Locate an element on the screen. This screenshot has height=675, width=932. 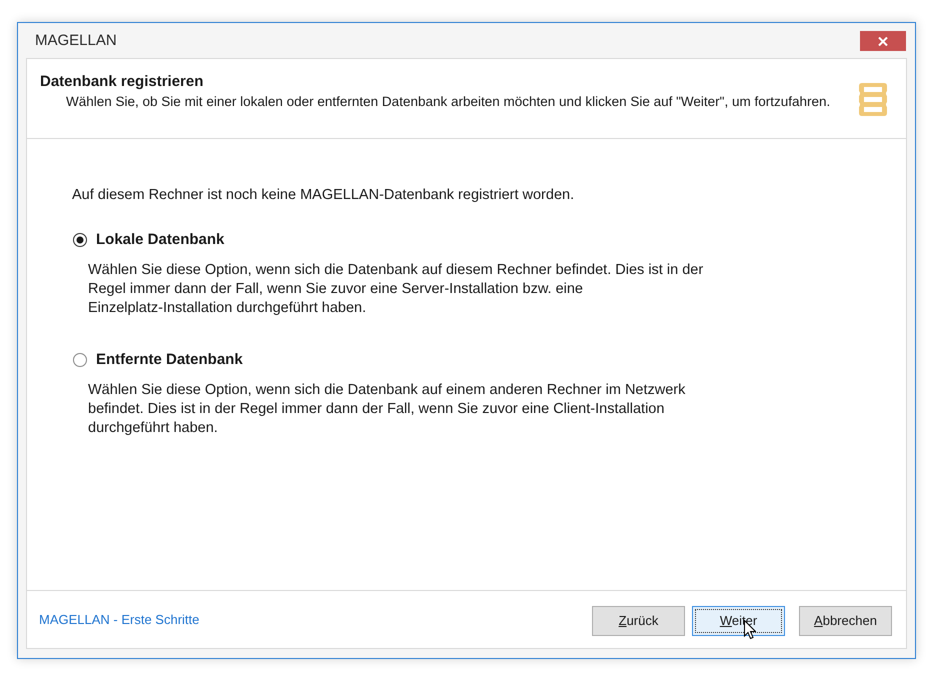
window-title: MAGELLAN is located at coordinates (76, 40).